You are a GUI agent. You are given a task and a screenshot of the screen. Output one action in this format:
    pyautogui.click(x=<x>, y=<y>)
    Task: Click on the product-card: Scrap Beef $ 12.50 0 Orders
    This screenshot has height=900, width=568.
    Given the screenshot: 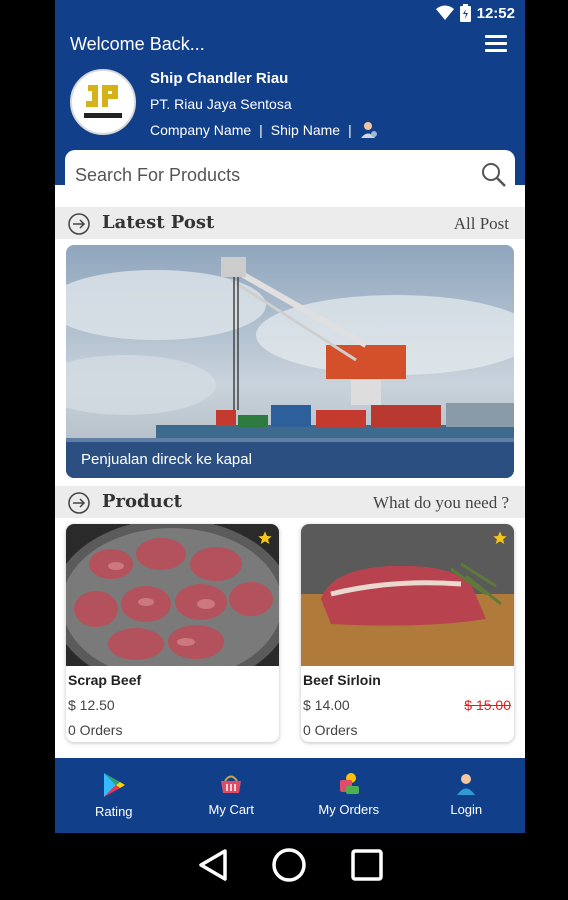 What is the action you would take?
    pyautogui.click(x=172, y=633)
    